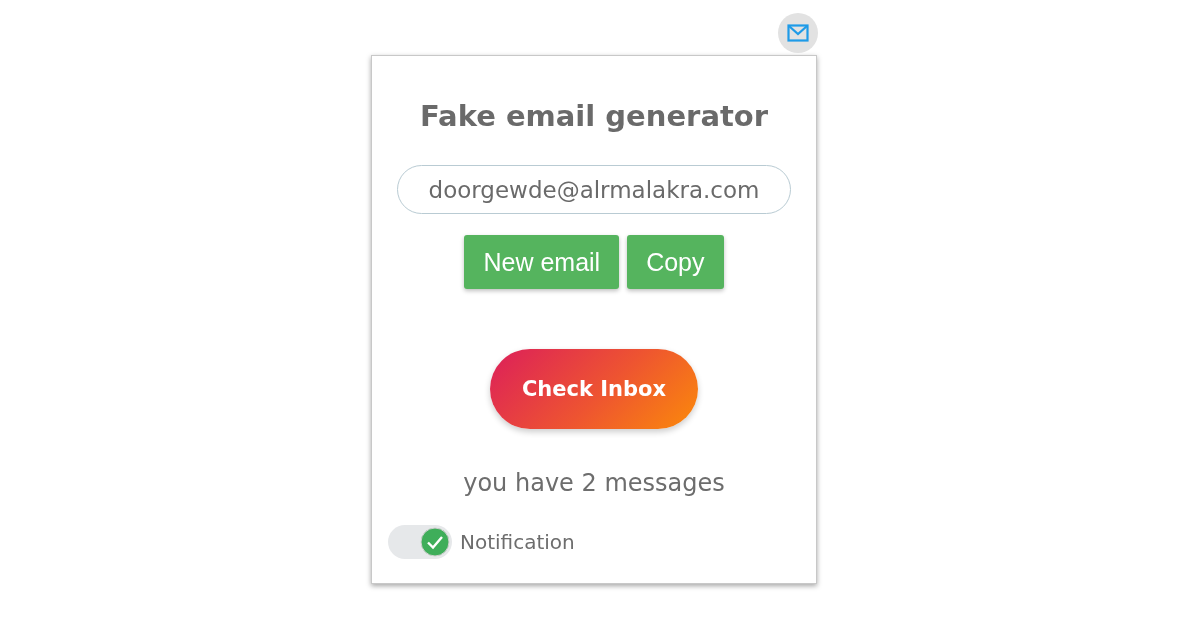  I want to click on notification-toggle, so click(420, 542).